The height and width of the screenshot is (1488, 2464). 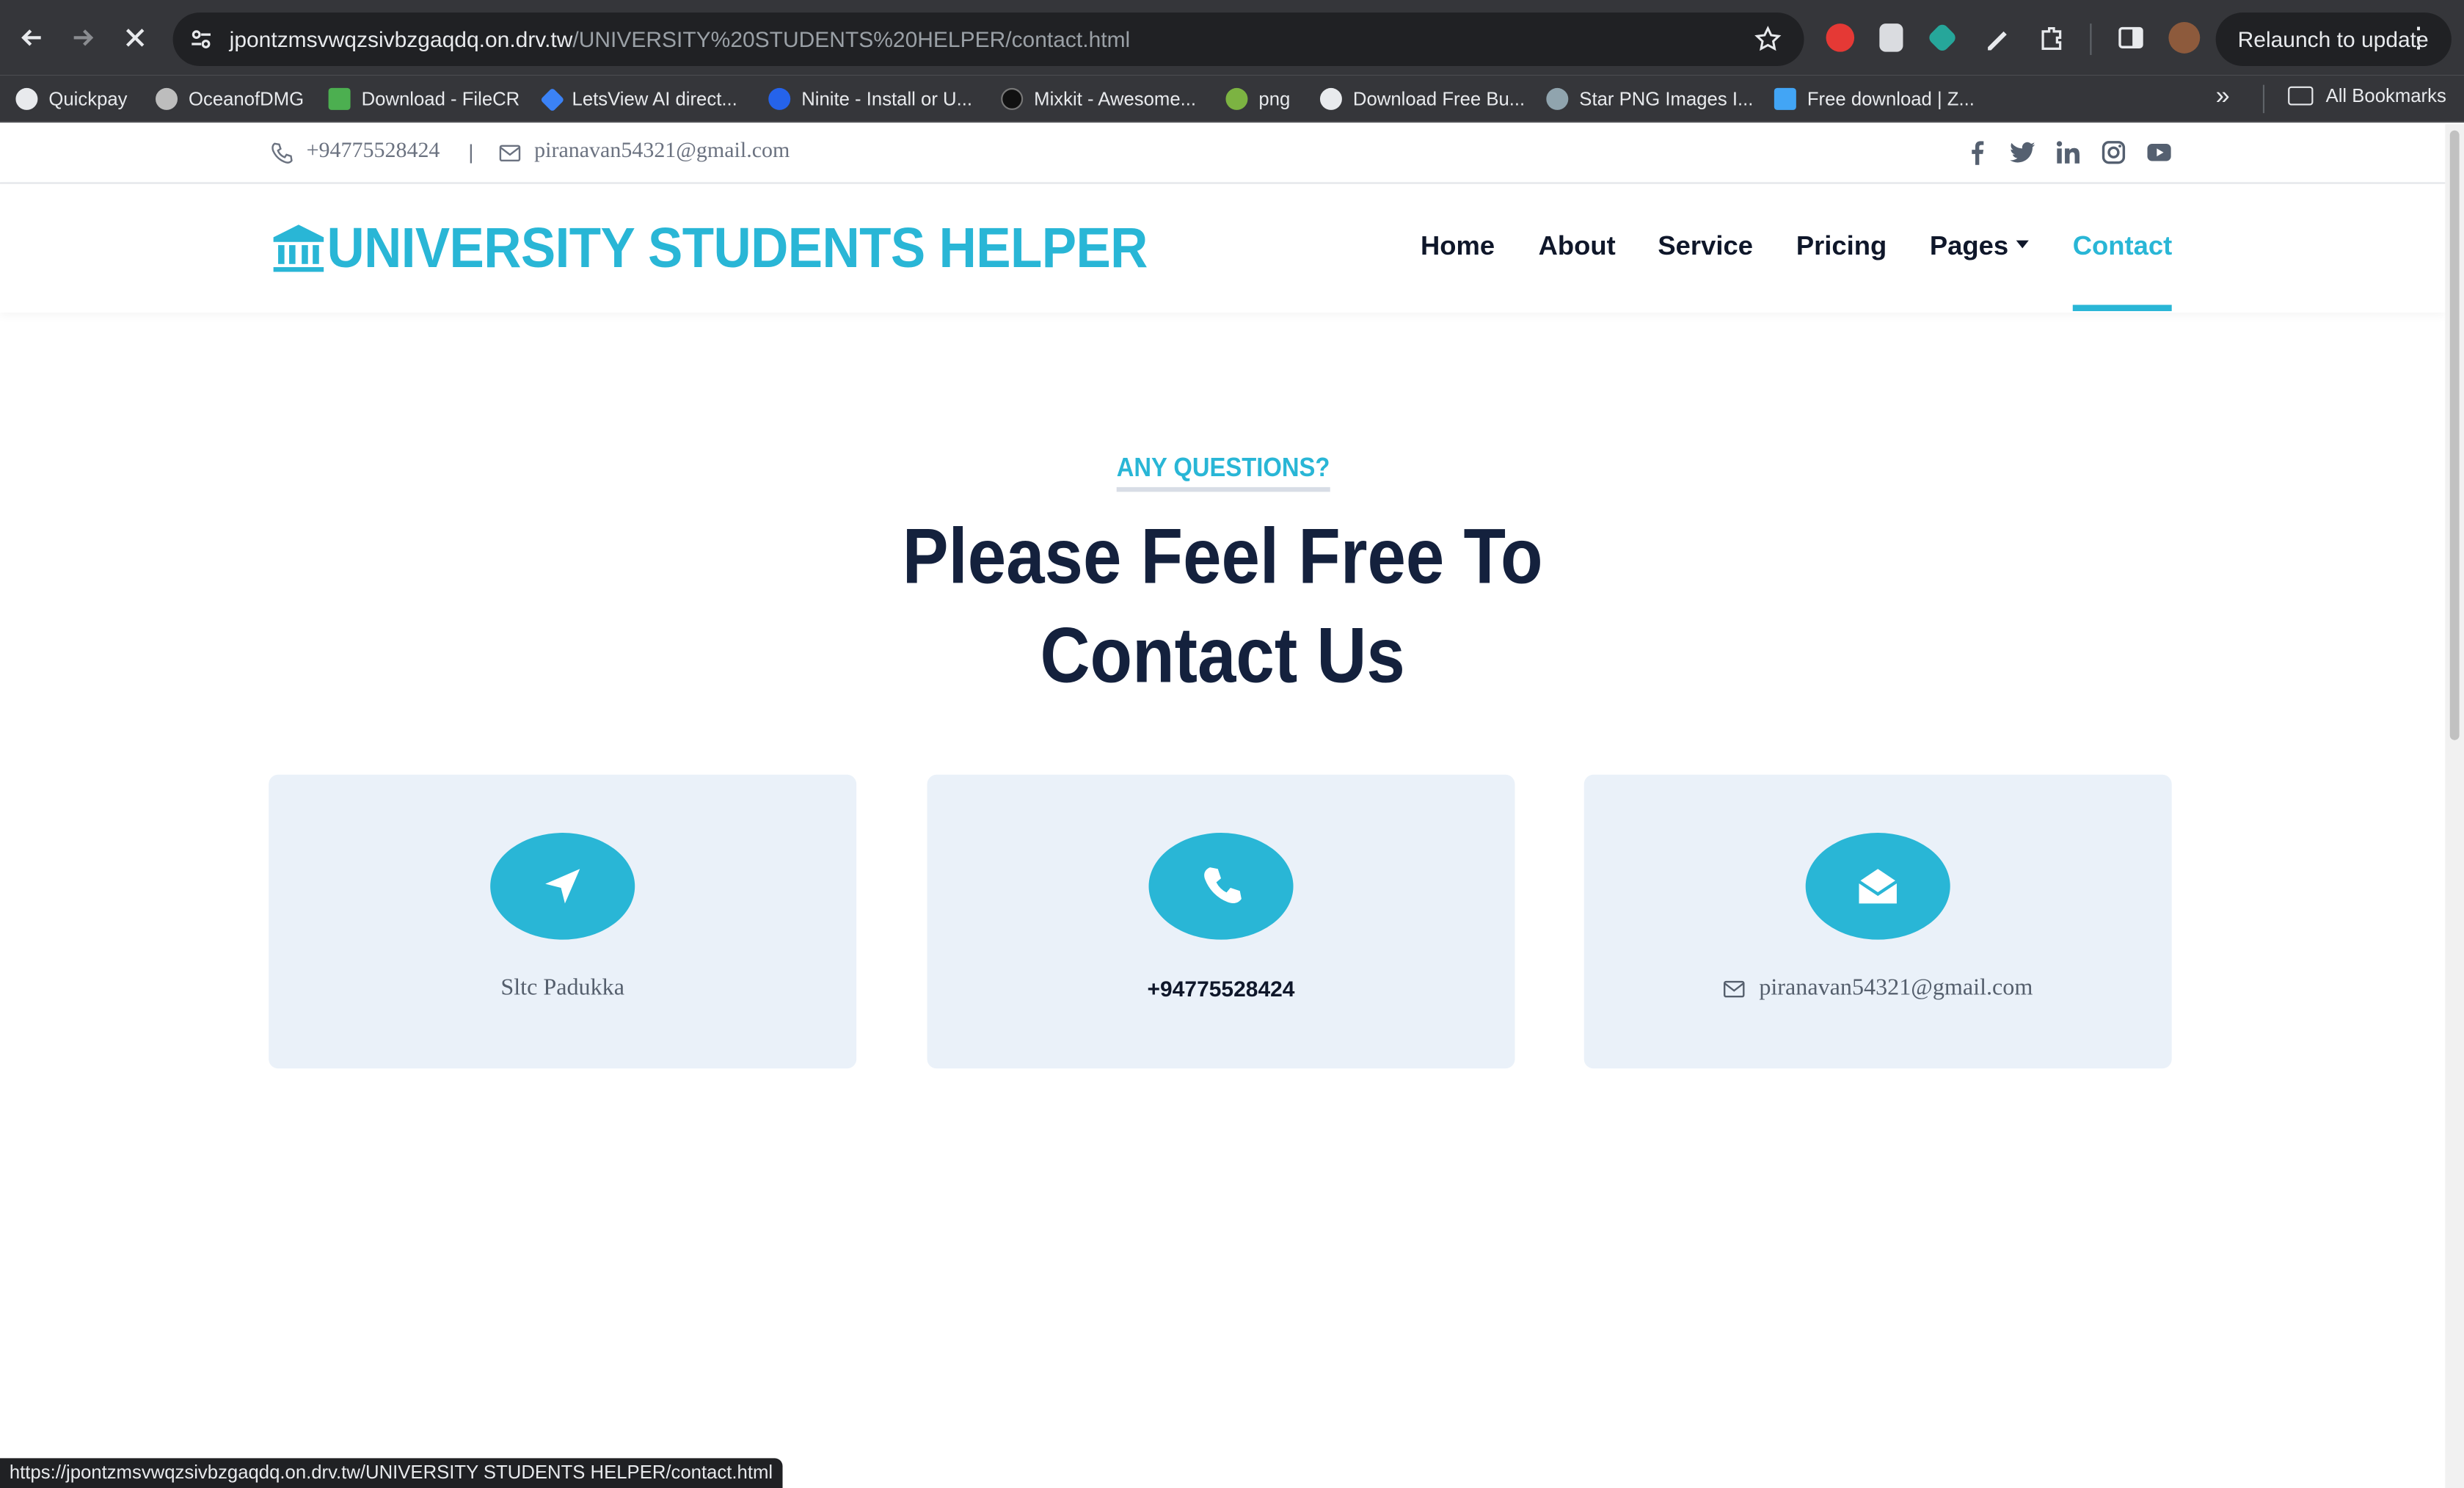 I want to click on adblock-extension-icon, so click(x=1840, y=37).